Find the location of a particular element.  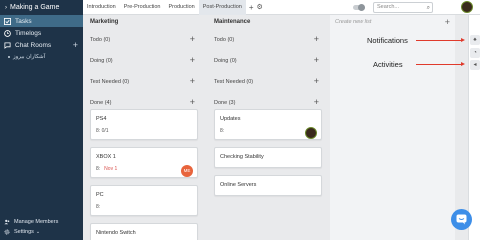

chat-bubble-icon is located at coordinates (461, 219).